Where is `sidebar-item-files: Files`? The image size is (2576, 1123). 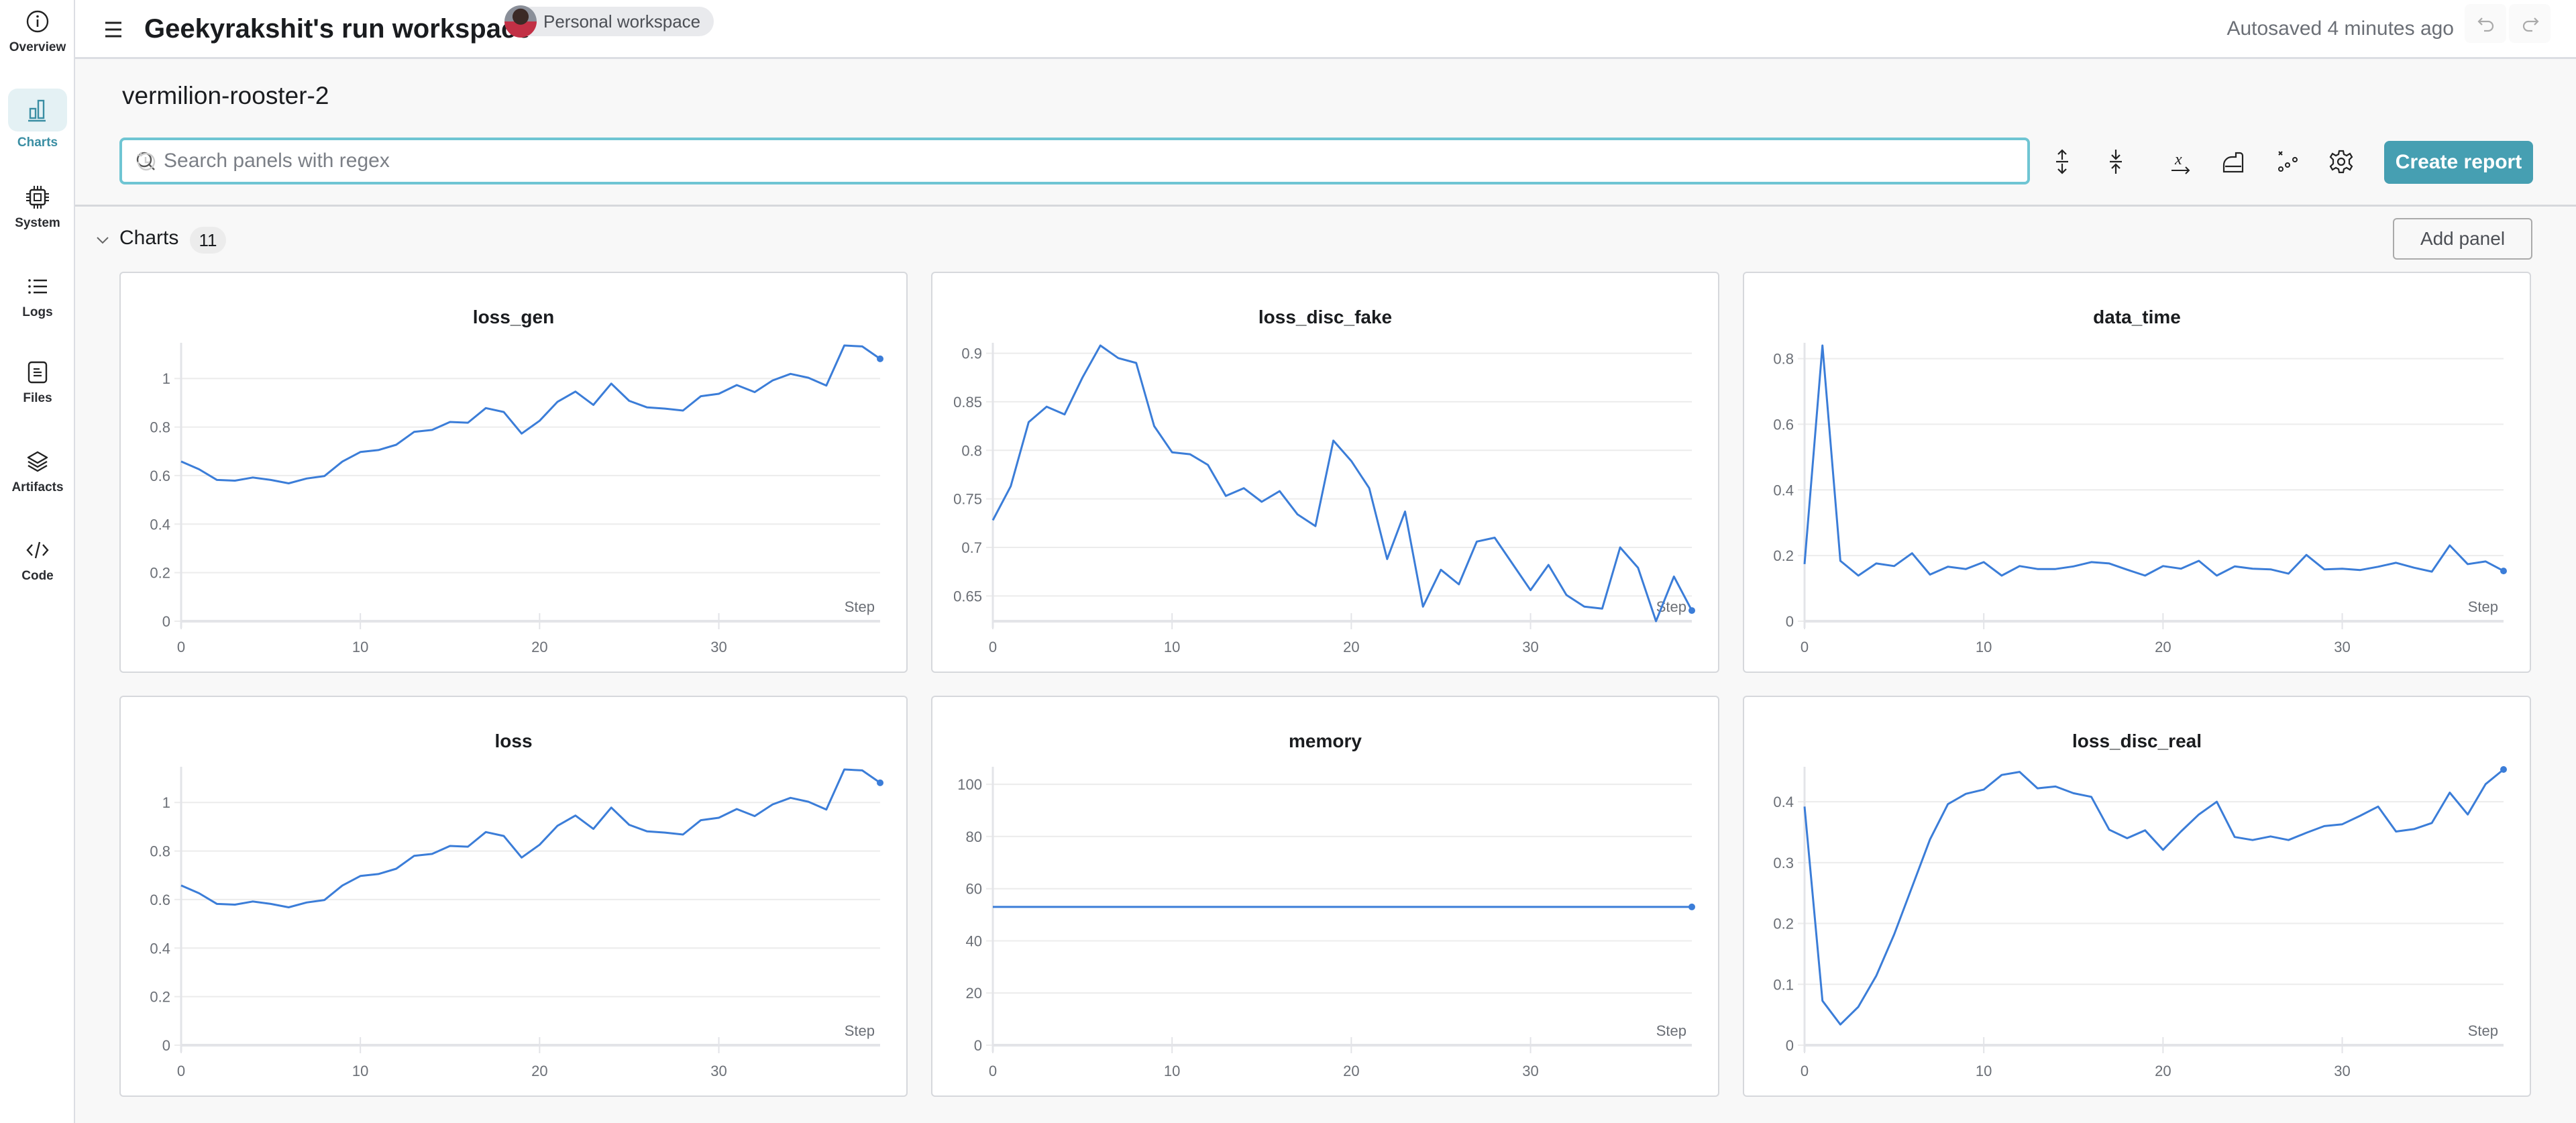
sidebar-item-files: Files is located at coordinates (37, 382).